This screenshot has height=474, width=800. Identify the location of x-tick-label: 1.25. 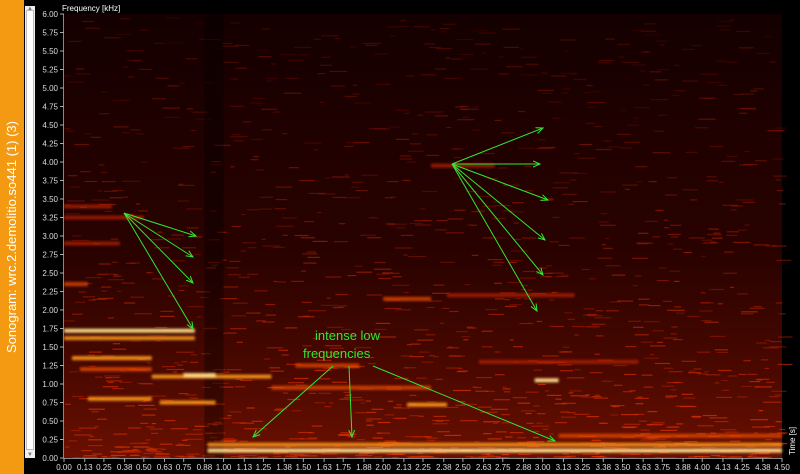
(264, 467).